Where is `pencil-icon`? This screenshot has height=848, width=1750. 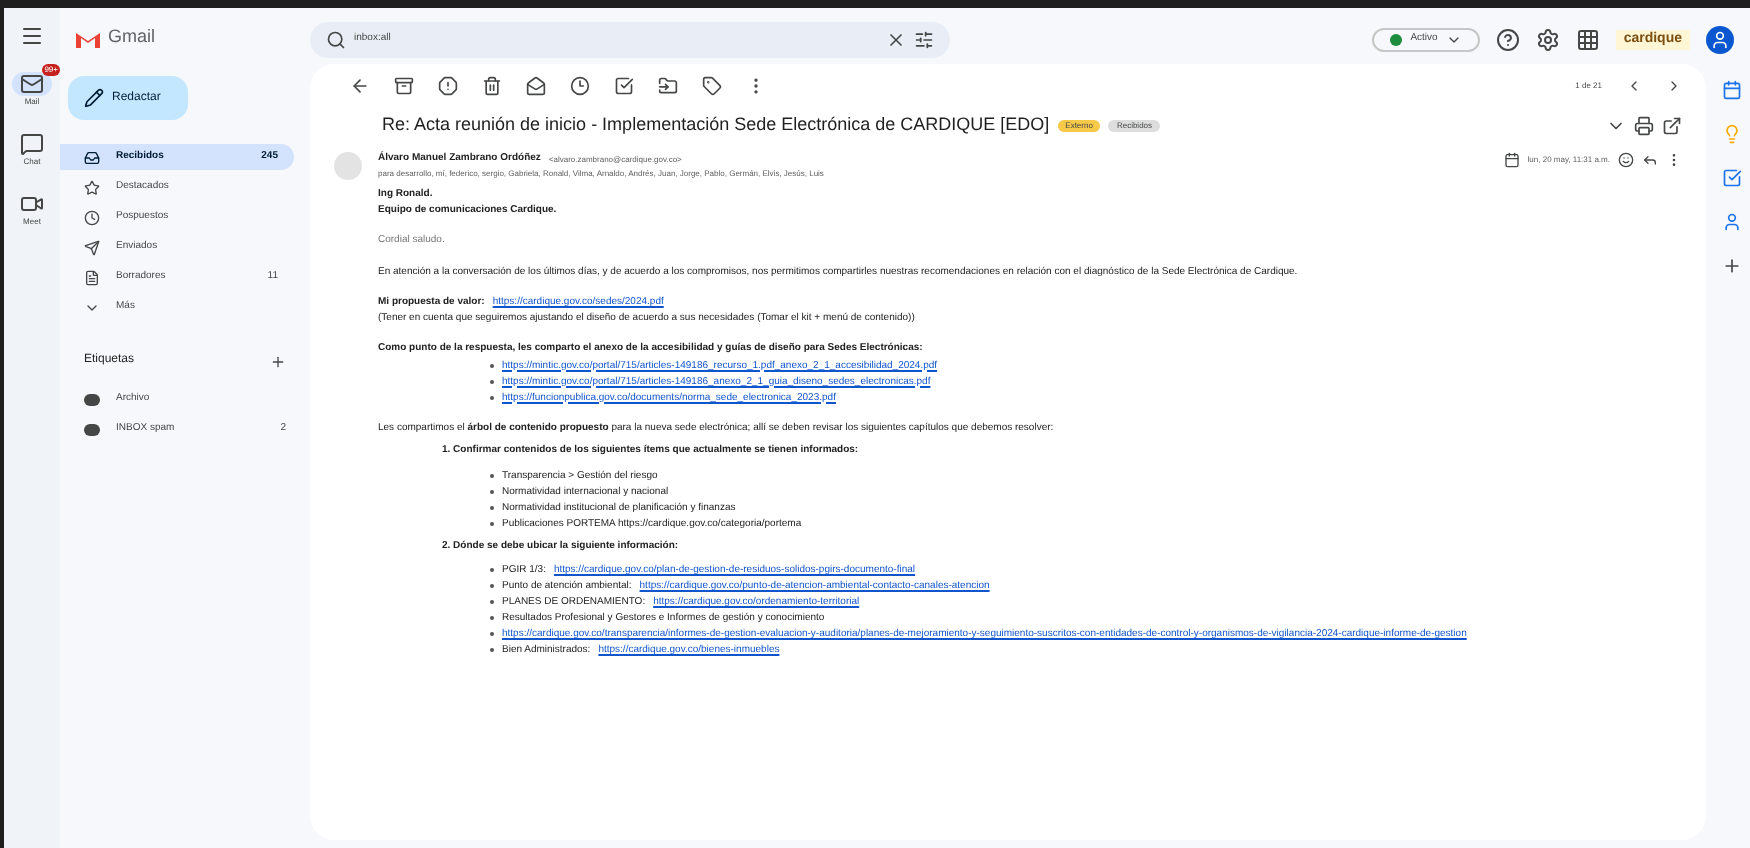 pencil-icon is located at coordinates (94, 98).